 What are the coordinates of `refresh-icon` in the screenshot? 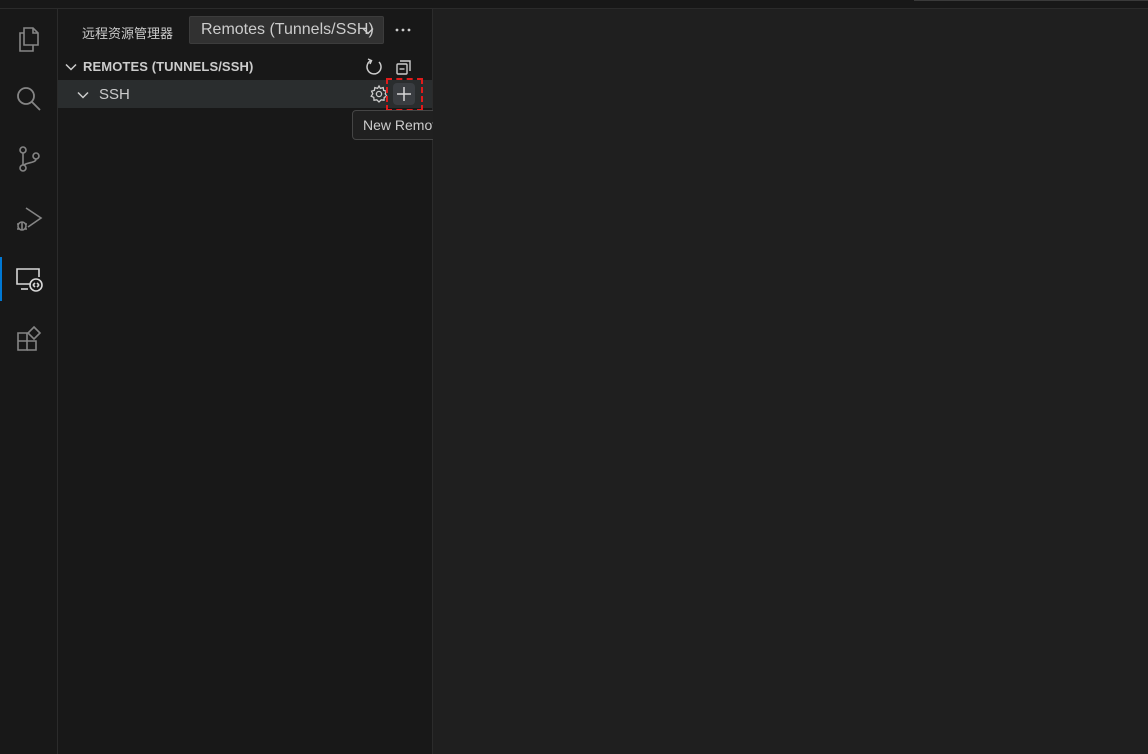 It's located at (374, 66).